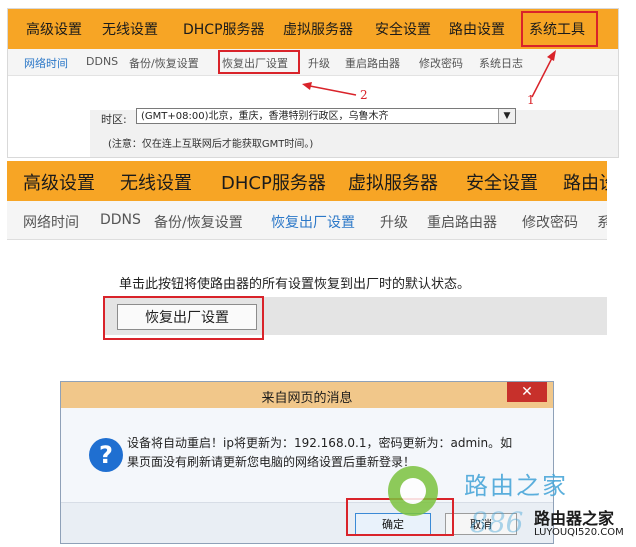 This screenshot has height=547, width=636. Describe the element at coordinates (198, 222) in the screenshot. I see `subnav-backup-restore-zoom: 备份/恢复设置` at that location.